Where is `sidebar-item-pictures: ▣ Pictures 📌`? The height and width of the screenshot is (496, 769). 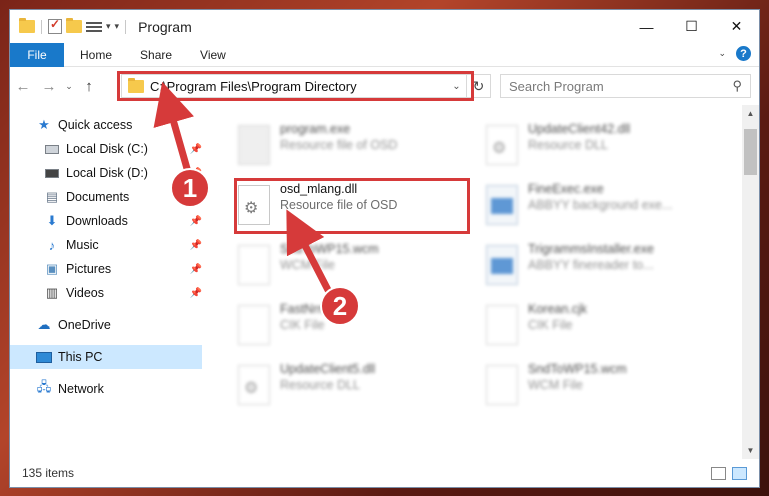
sidebar-item-pictures: ▣ Pictures 📌 is located at coordinates (108, 269).